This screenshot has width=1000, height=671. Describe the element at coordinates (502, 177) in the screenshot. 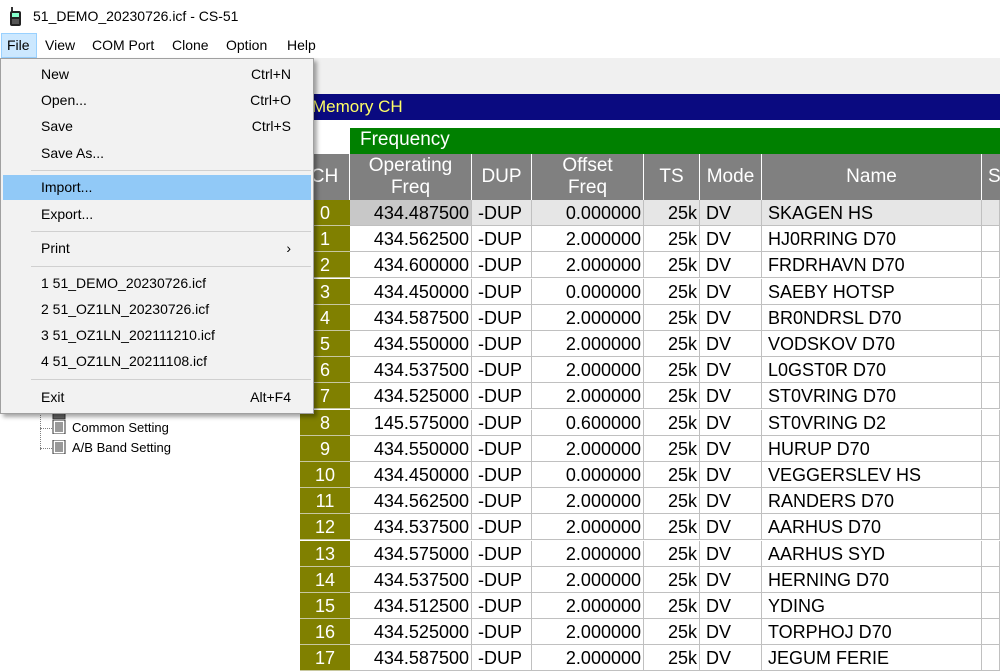

I see `column-header-dup: DUP` at that location.